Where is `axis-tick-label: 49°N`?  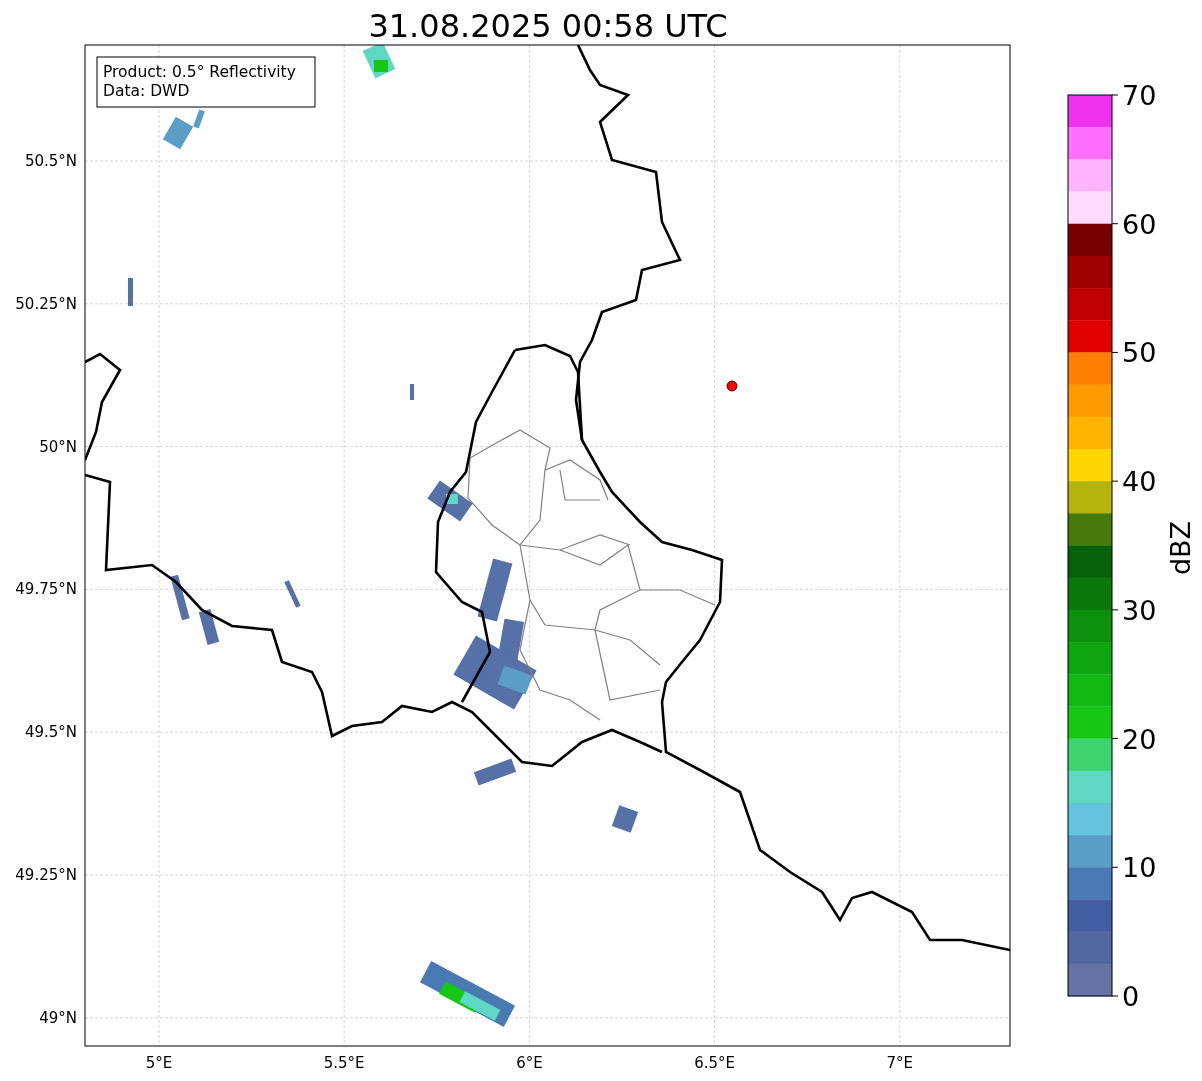
axis-tick-label: 49°N is located at coordinates (58, 1017).